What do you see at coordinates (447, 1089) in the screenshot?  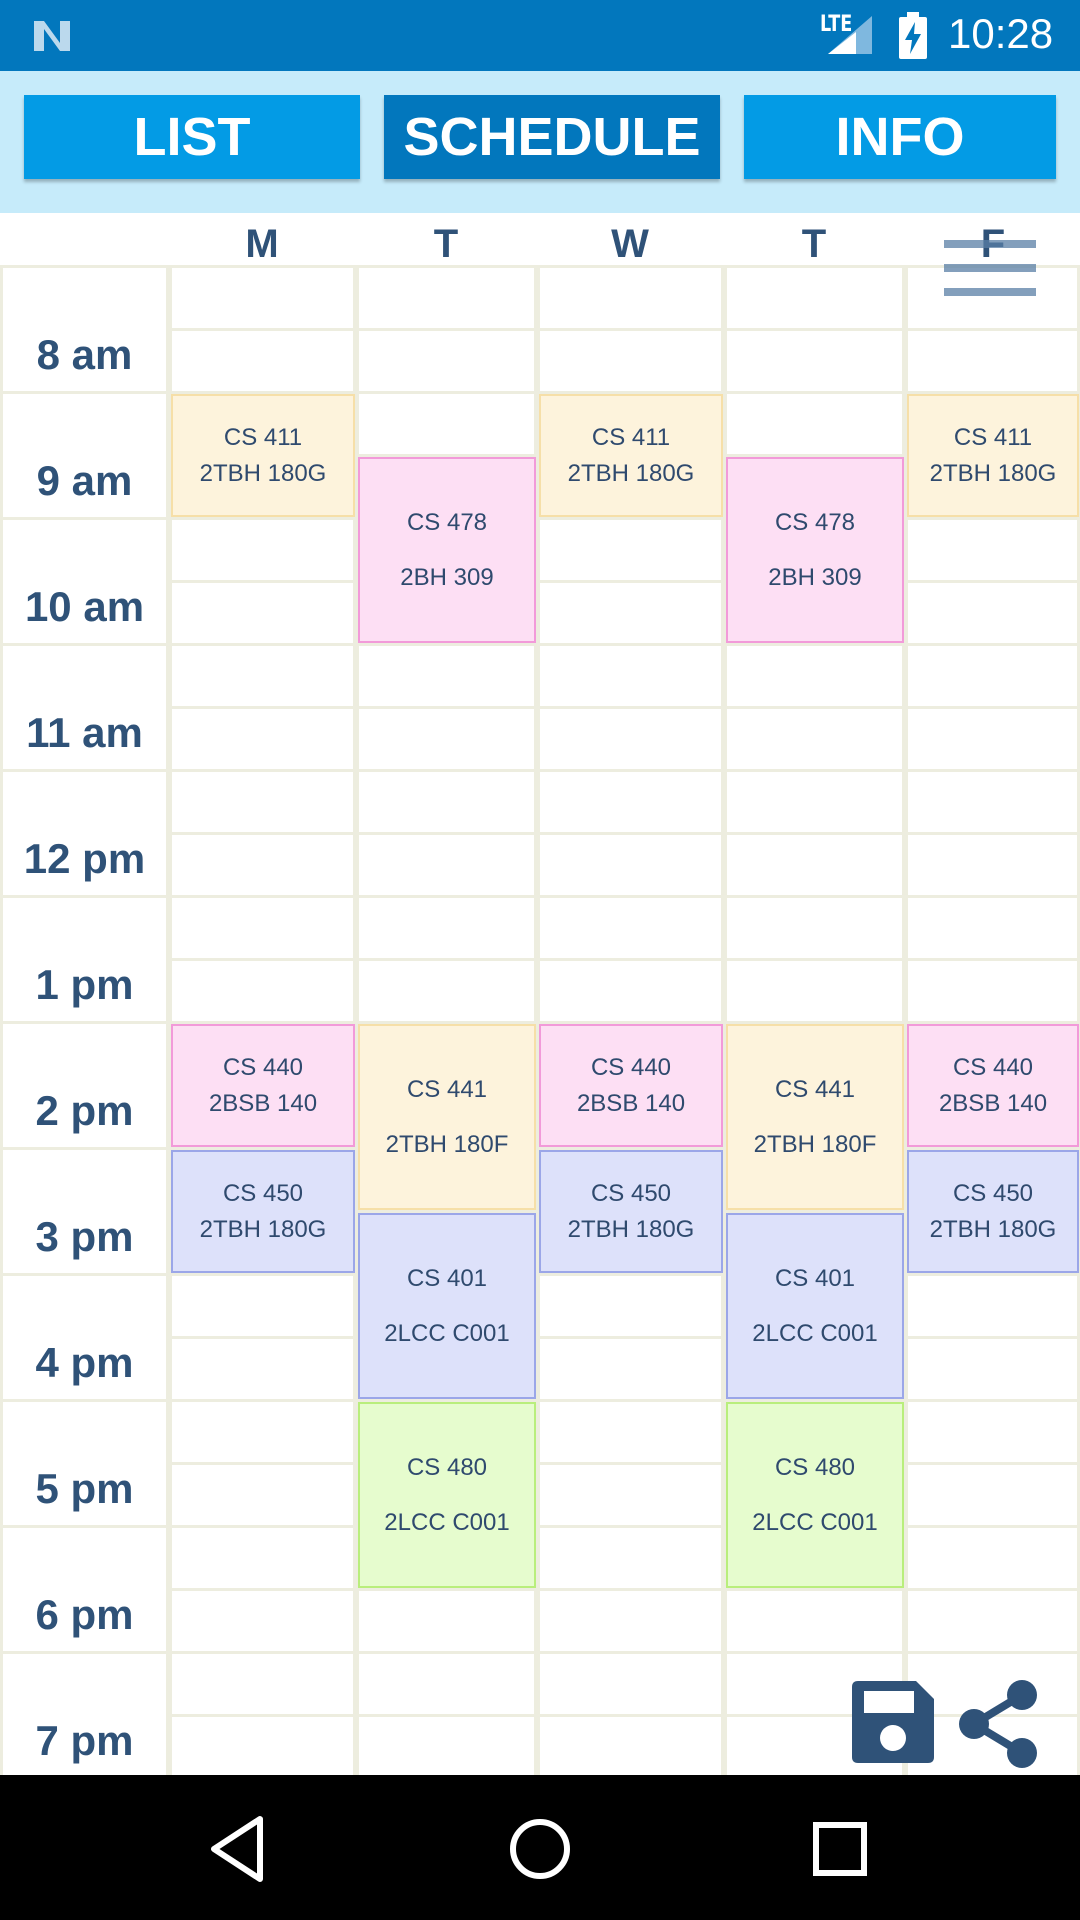 I see `class-course: CS 441` at bounding box center [447, 1089].